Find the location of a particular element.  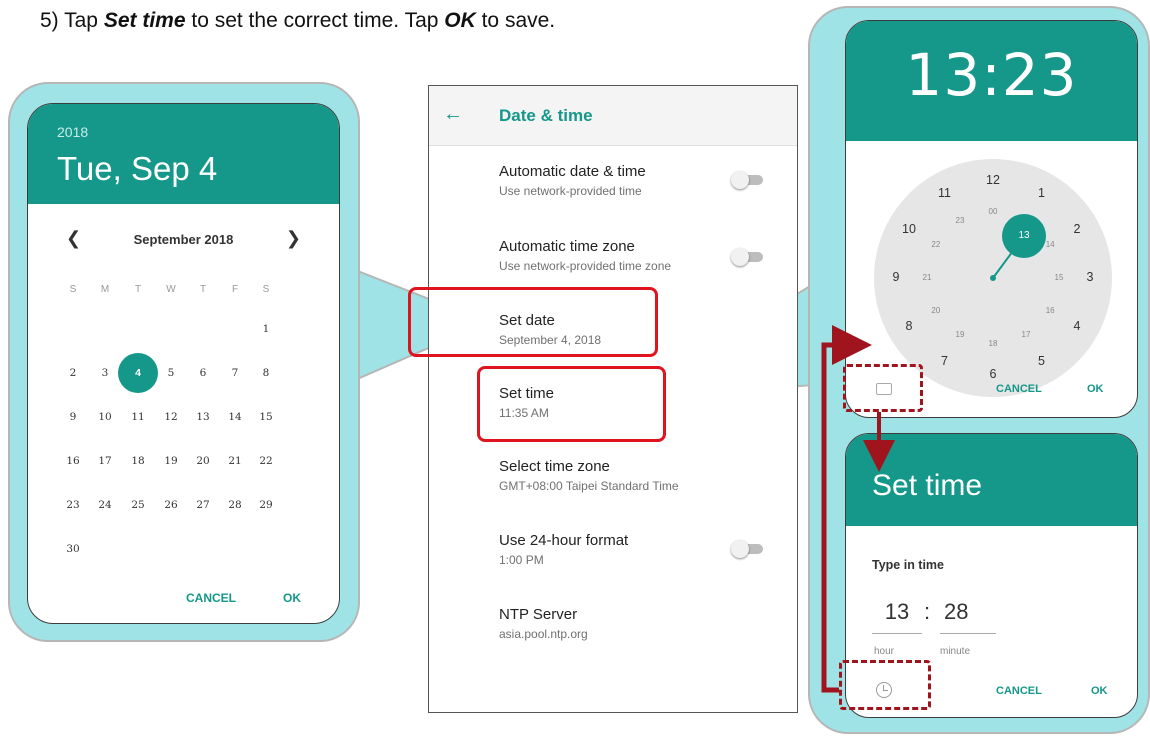

flow-arrows is located at coordinates (858, 509).